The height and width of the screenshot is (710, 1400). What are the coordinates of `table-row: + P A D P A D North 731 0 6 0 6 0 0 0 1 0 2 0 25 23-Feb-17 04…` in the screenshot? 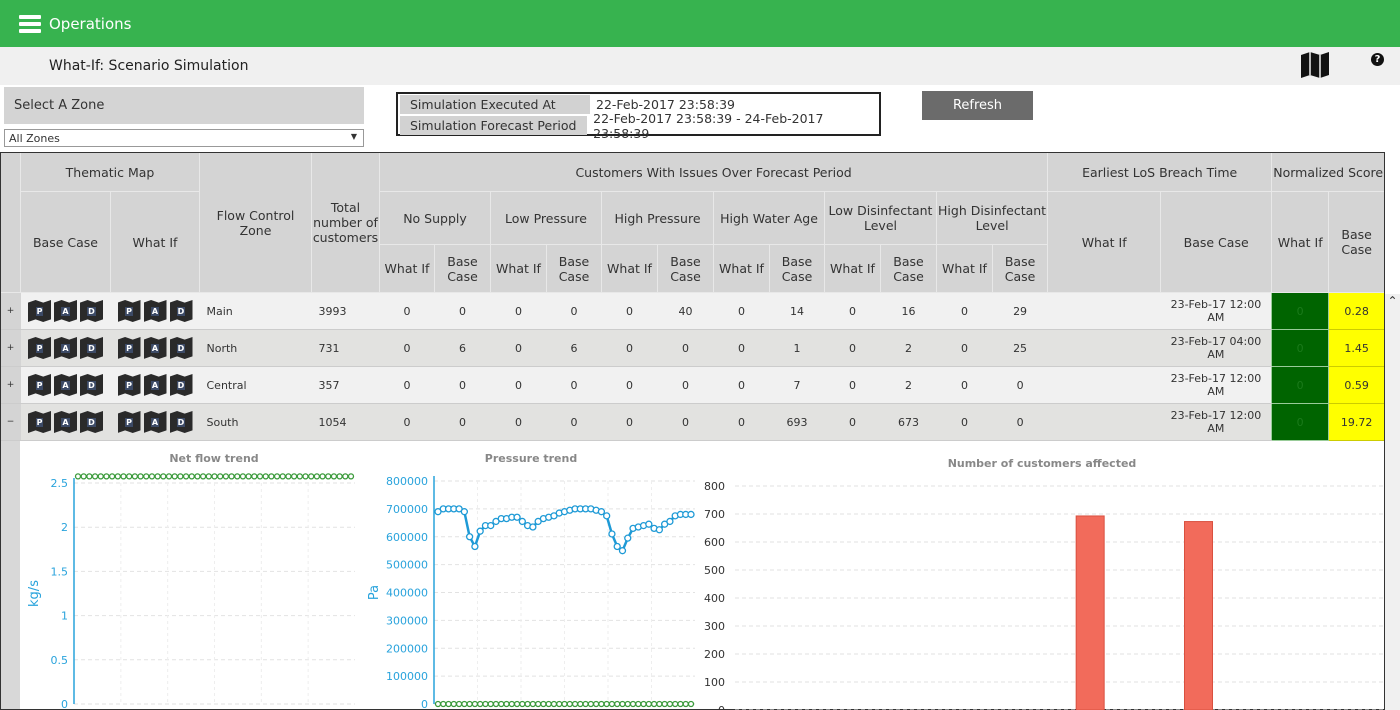 It's located at (693, 348).